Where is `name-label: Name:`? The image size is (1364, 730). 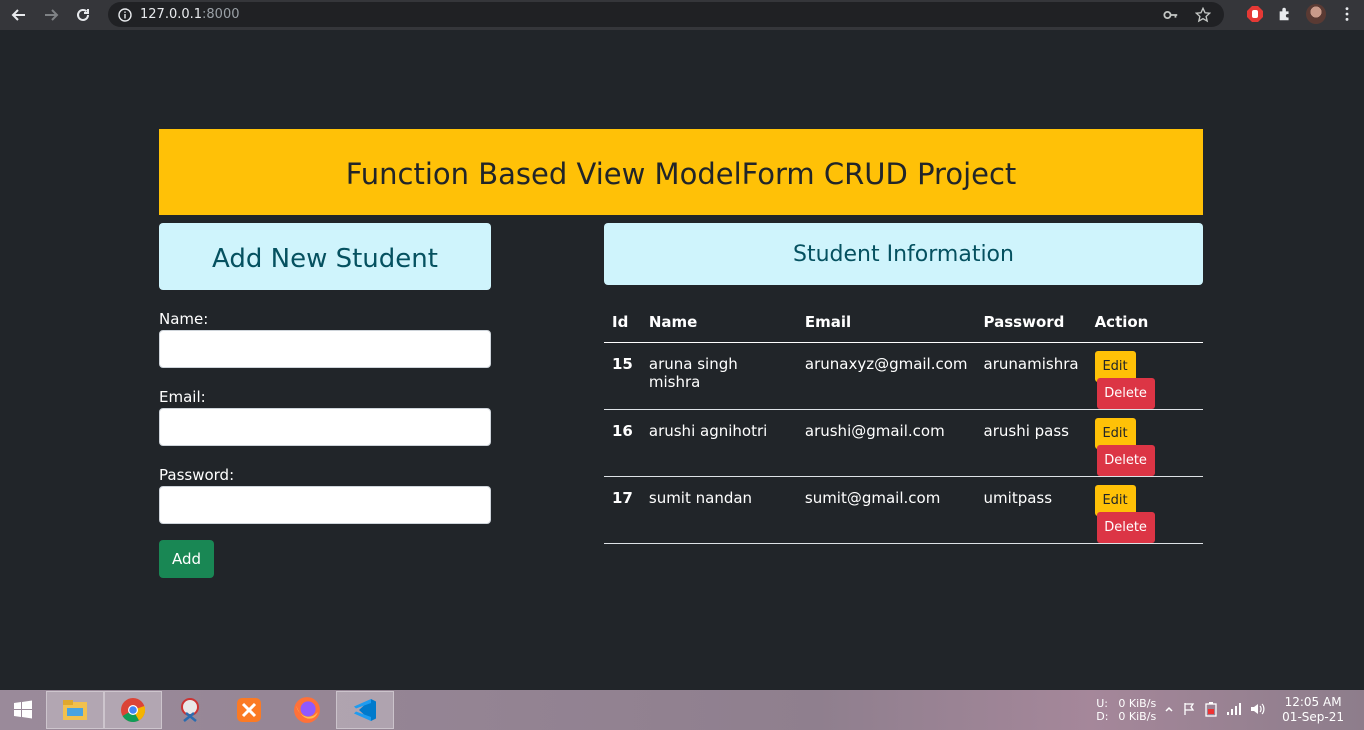 name-label: Name: is located at coordinates (184, 319).